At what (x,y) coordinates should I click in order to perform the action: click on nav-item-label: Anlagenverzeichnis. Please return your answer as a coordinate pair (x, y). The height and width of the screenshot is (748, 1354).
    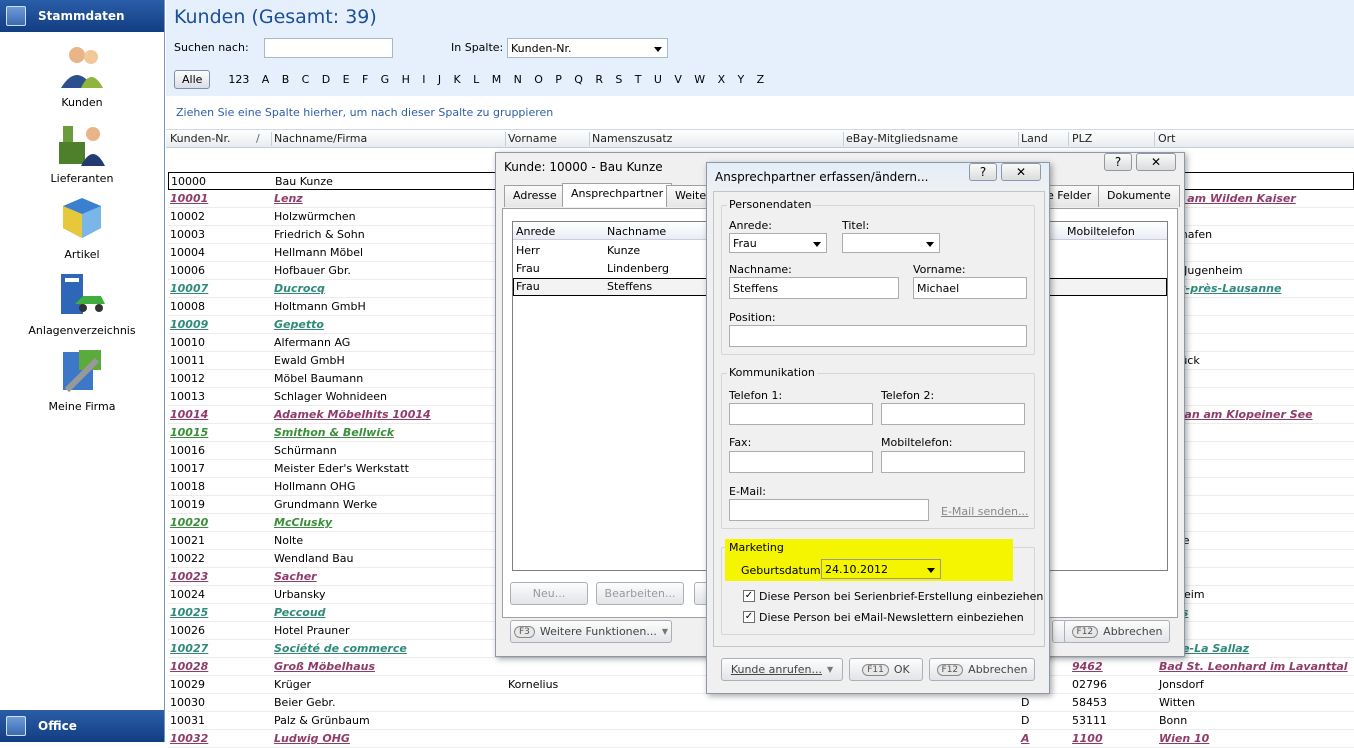
    Looking at the image, I should click on (82, 330).